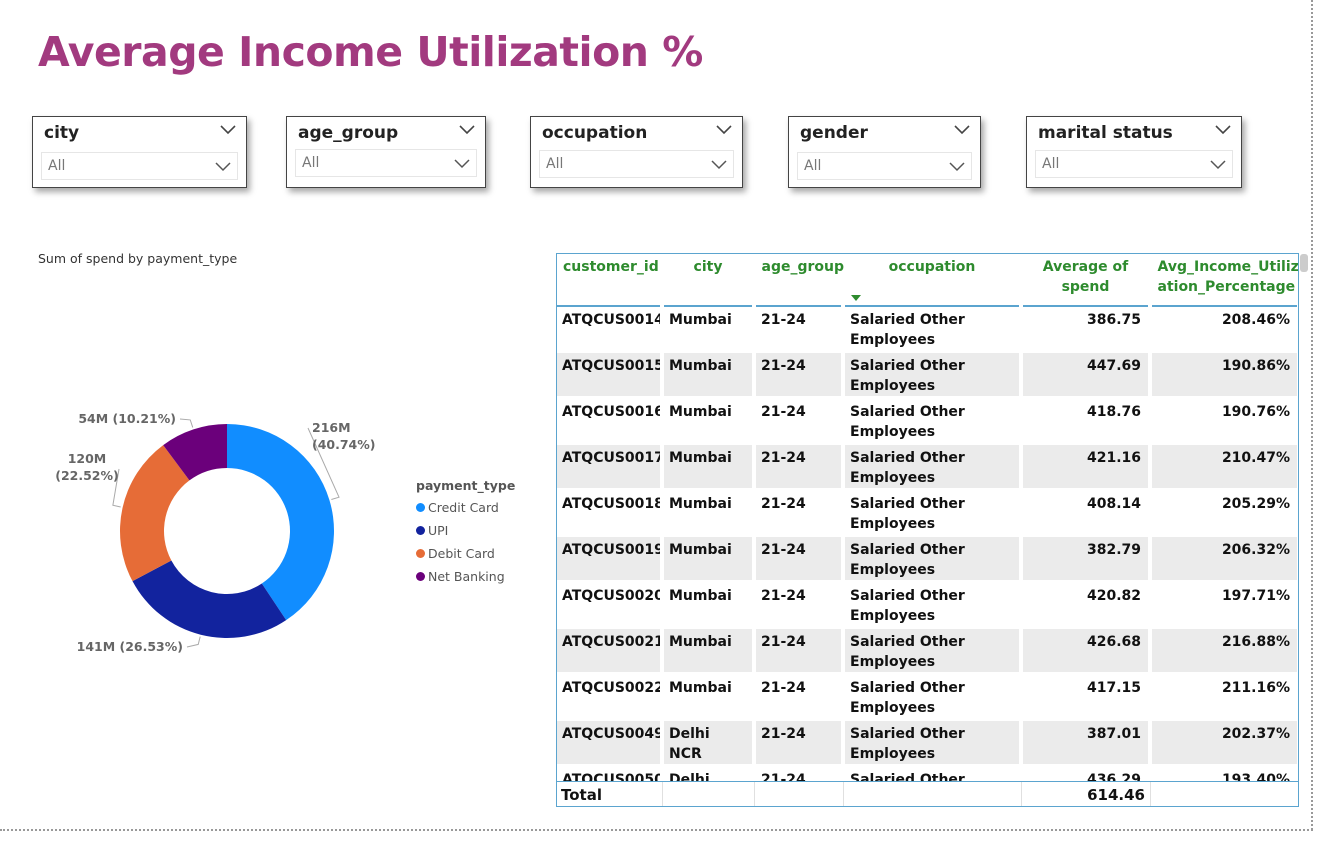 The height and width of the screenshot is (842, 1317). I want to click on label-leader-line, so click(193, 642).